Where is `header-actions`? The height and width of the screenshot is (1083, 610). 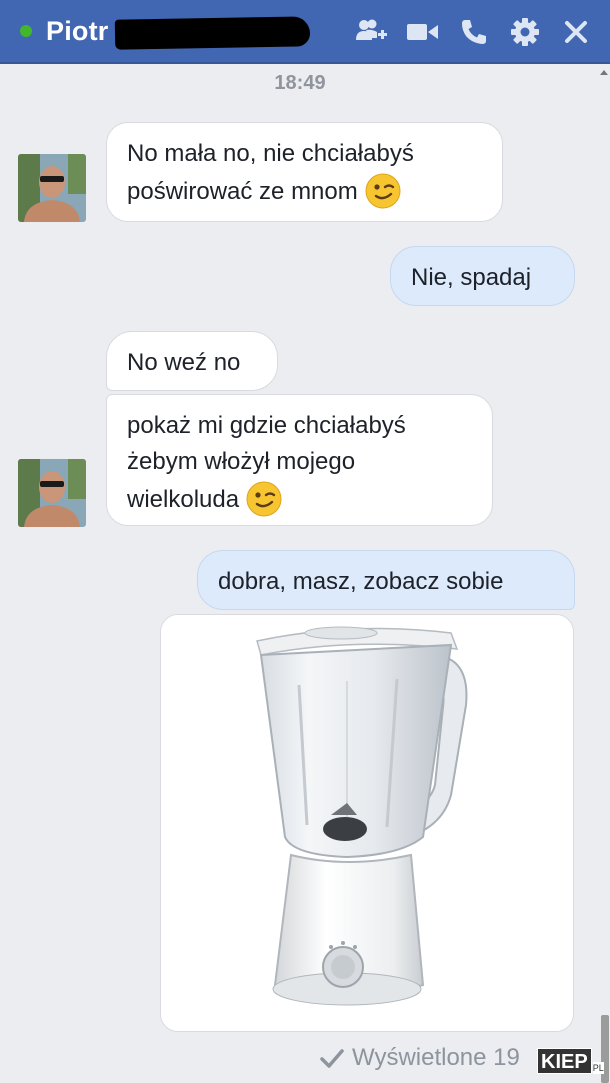 header-actions is located at coordinates (474, 32).